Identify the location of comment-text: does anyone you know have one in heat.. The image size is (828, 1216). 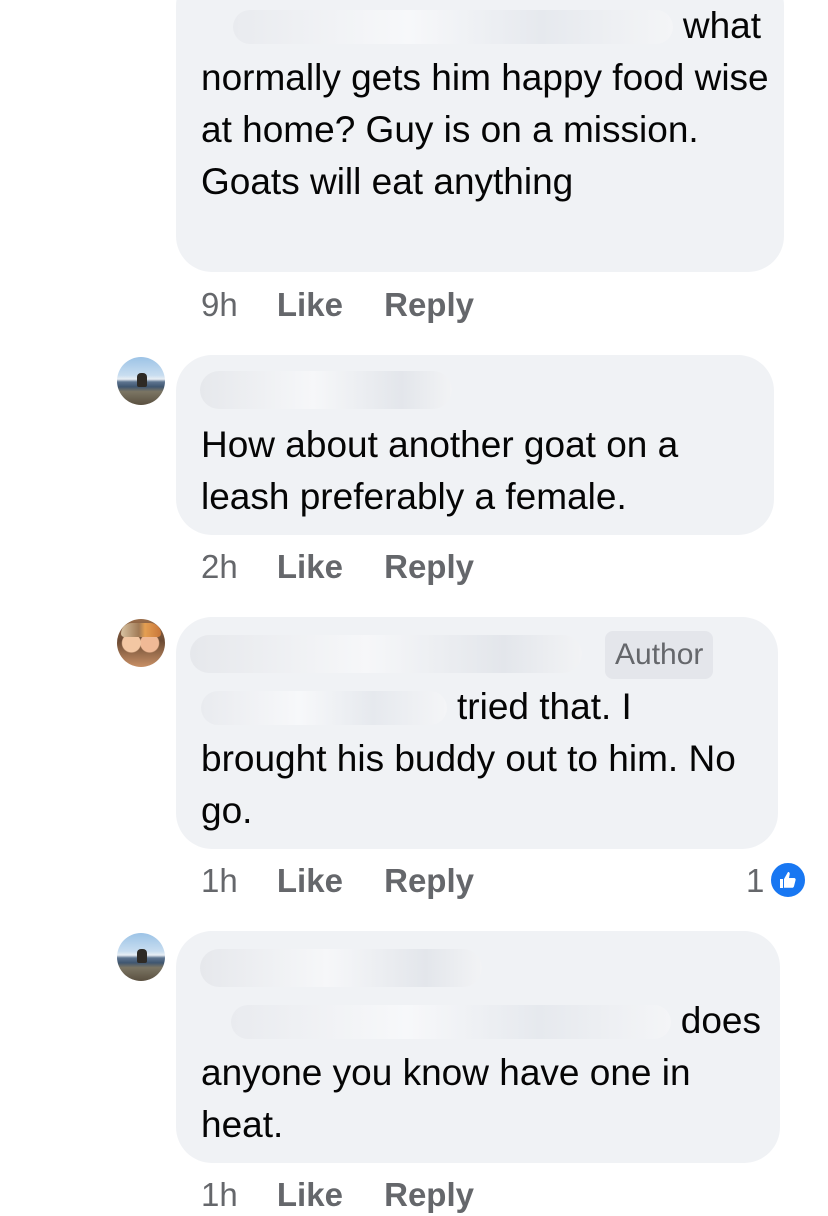
(486, 1073).